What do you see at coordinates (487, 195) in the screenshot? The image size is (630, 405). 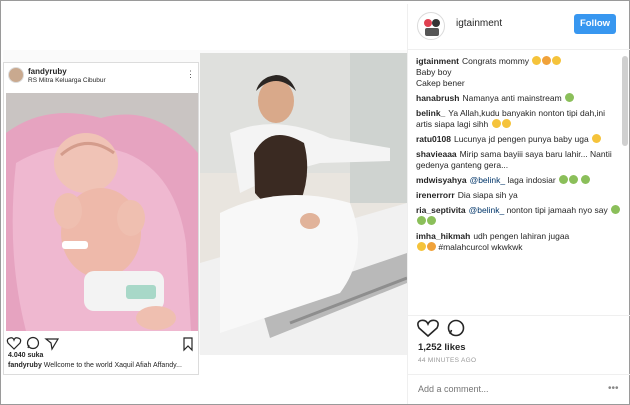 I see `comment-text: Dia siapa sih ya` at bounding box center [487, 195].